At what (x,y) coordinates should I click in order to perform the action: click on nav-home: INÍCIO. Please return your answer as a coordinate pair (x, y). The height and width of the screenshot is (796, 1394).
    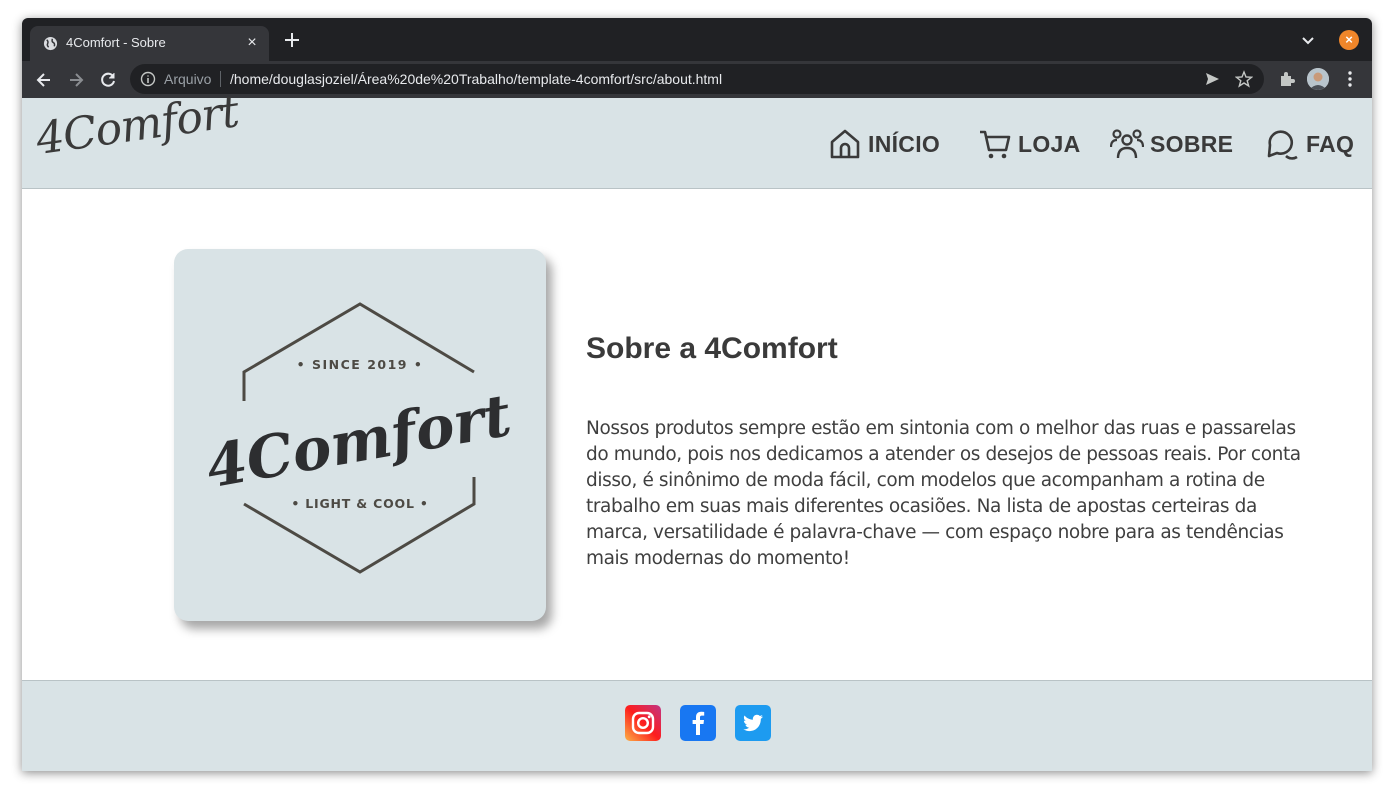
    Looking at the image, I should click on (884, 144).